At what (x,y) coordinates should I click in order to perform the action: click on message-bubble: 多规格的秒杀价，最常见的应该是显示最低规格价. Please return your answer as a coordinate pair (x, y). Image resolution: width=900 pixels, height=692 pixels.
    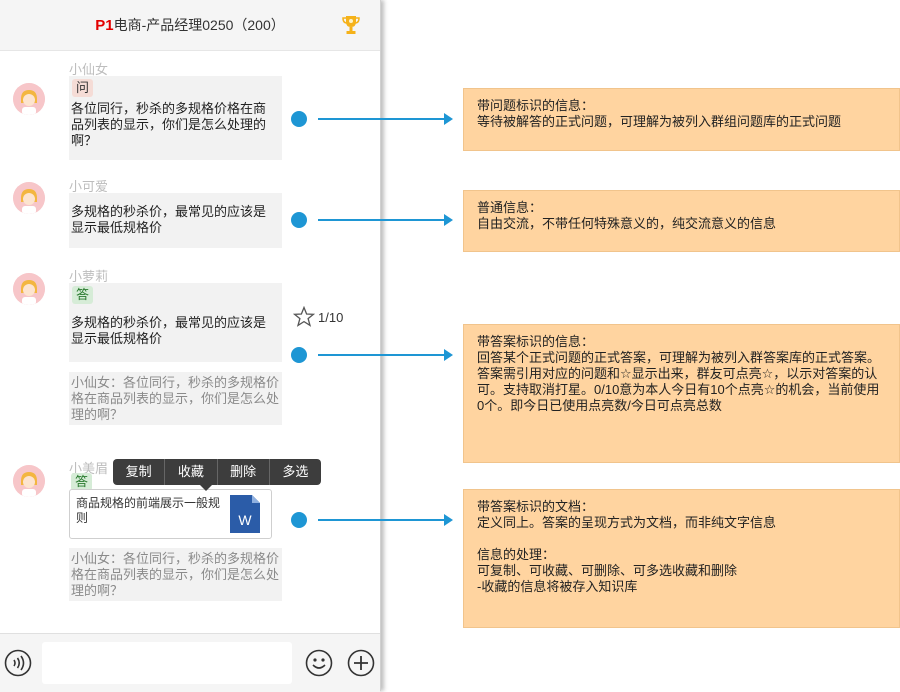
    Looking at the image, I should click on (175, 220).